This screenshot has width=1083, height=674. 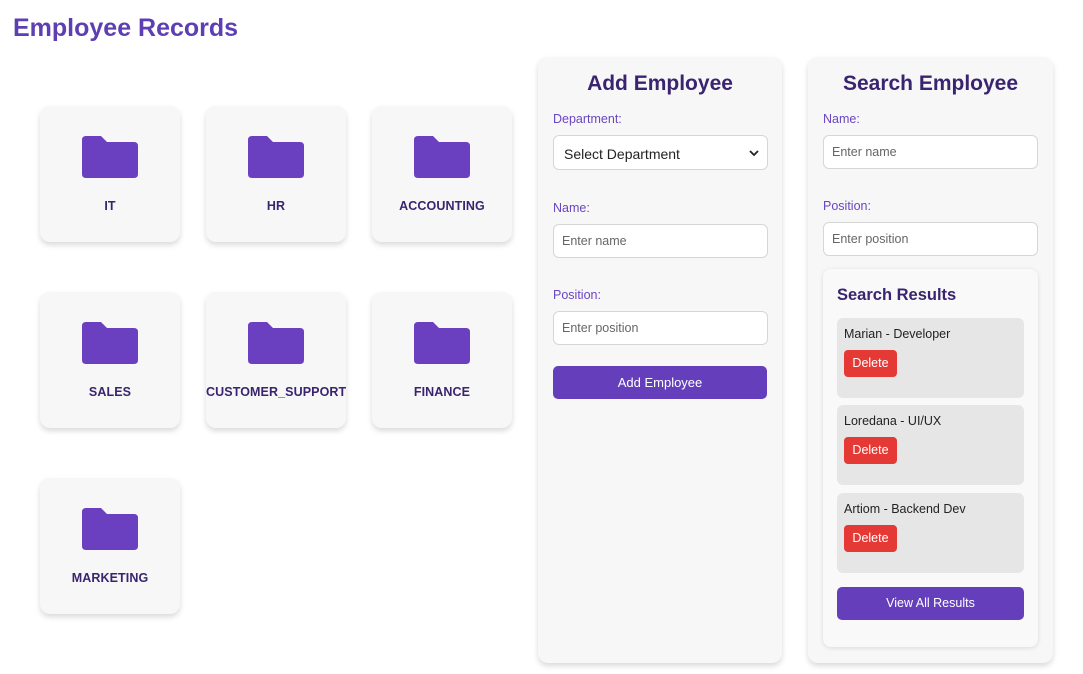 I want to click on folder-card-marketing: MARKETING, so click(x=110, y=546).